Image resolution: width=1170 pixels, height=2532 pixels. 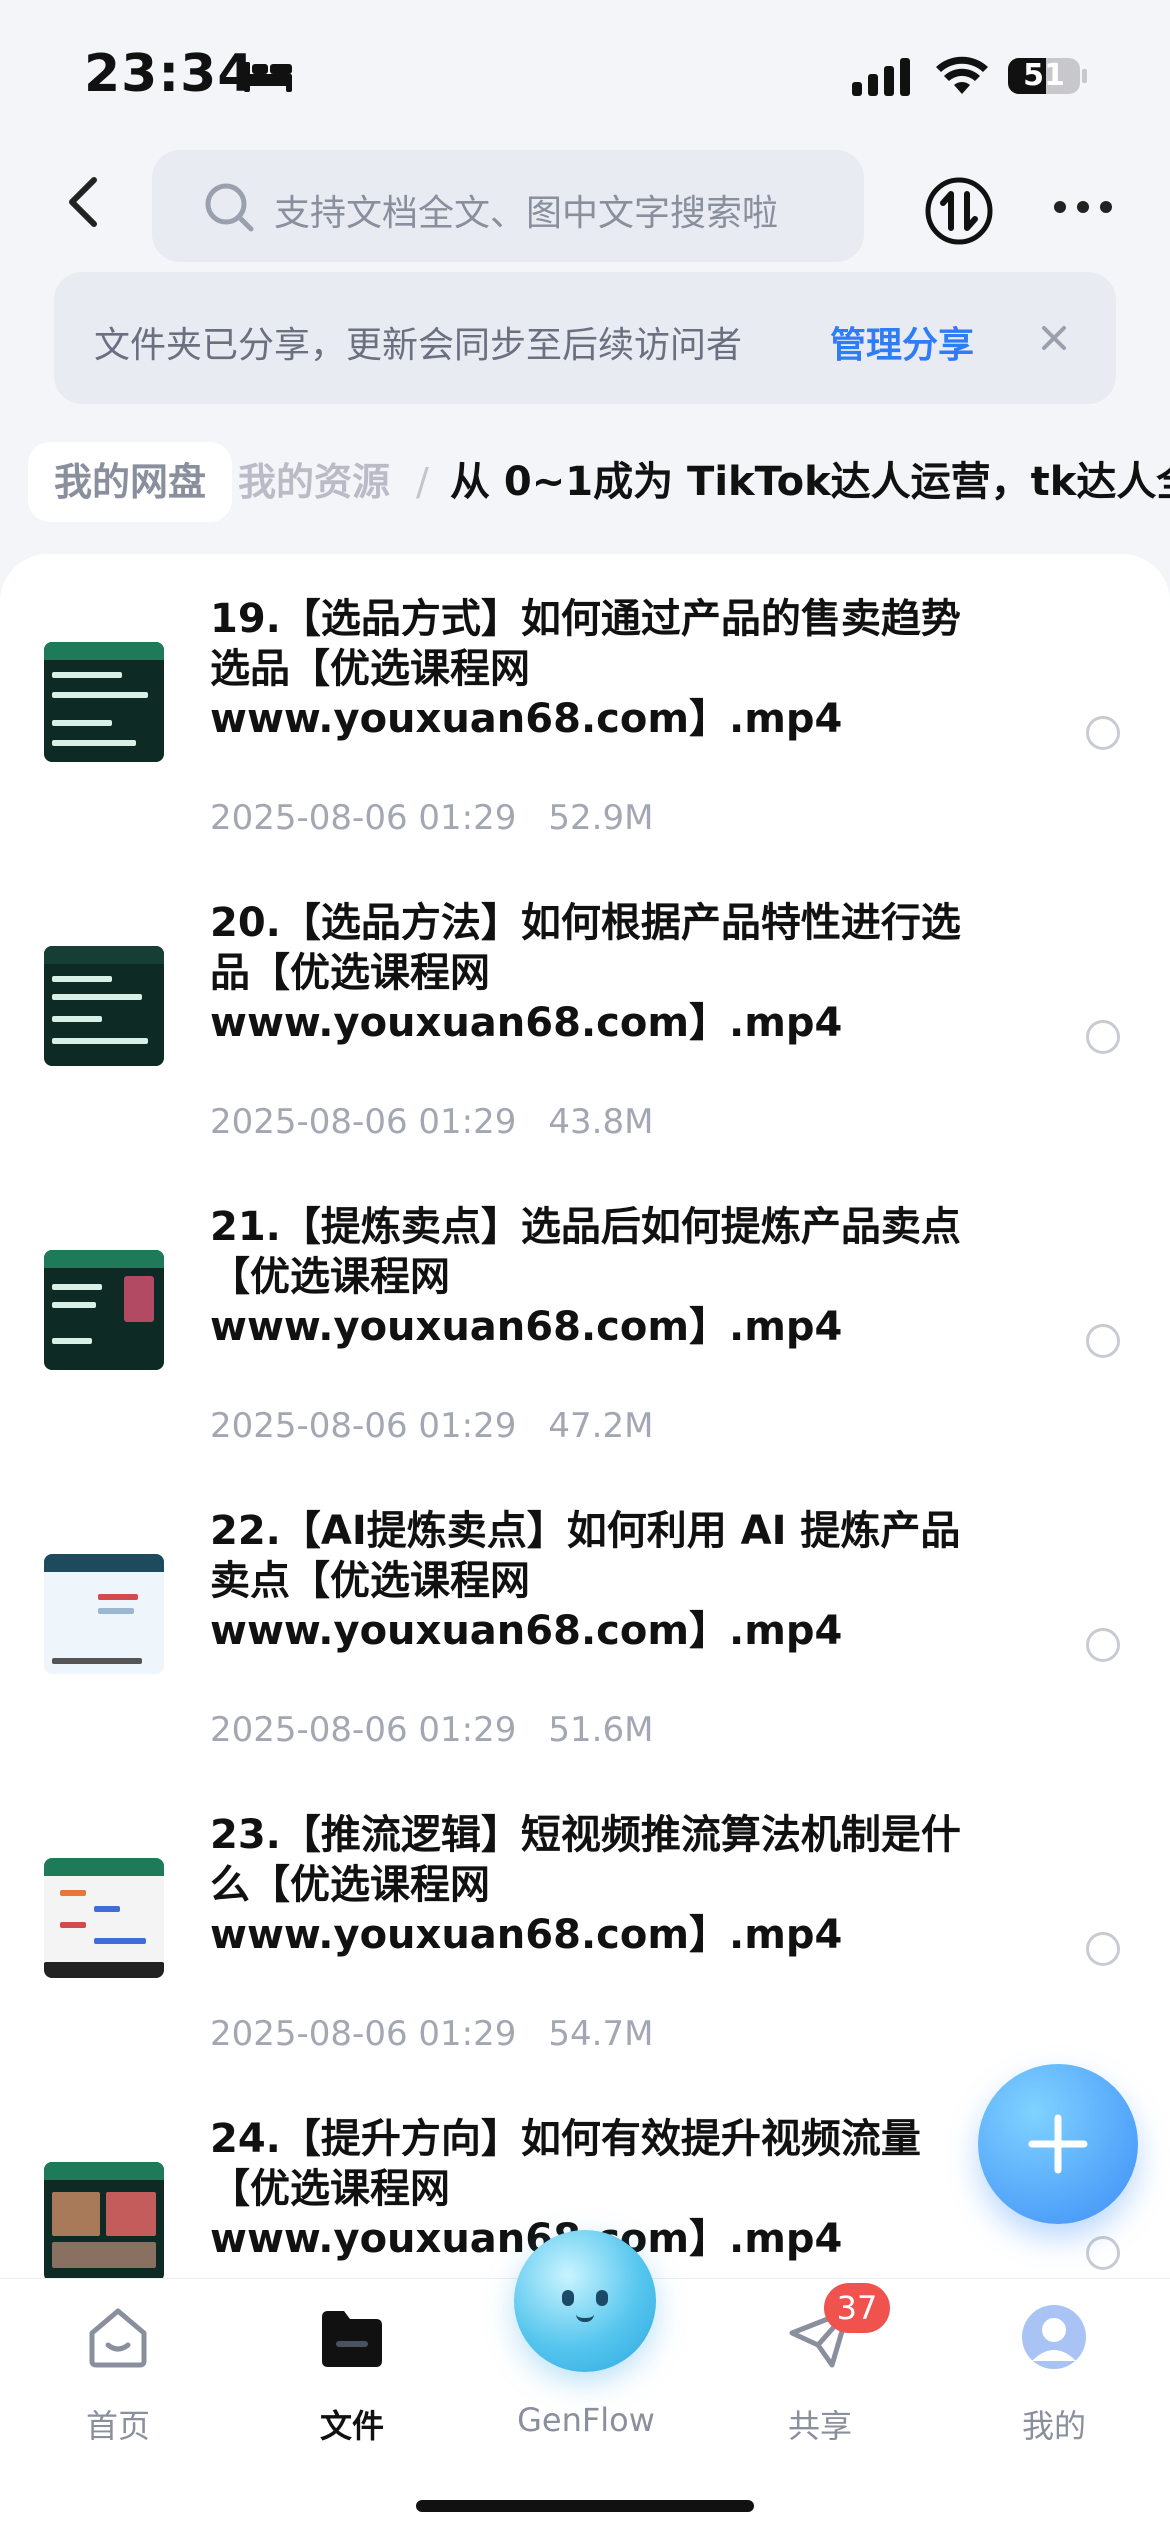 I want to click on transfer-icon, so click(x=959, y=211).